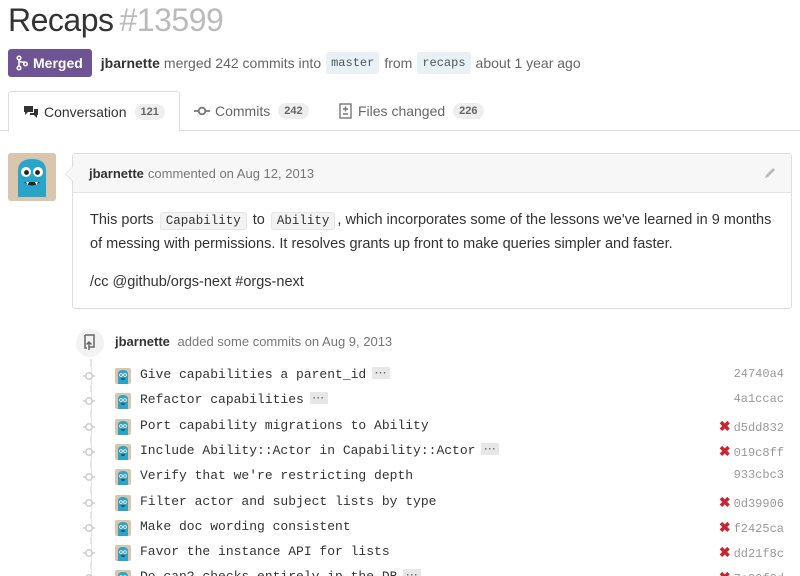 The image size is (800, 576). I want to click on commit-message: Port capability migrations to Ability, so click(284, 425).